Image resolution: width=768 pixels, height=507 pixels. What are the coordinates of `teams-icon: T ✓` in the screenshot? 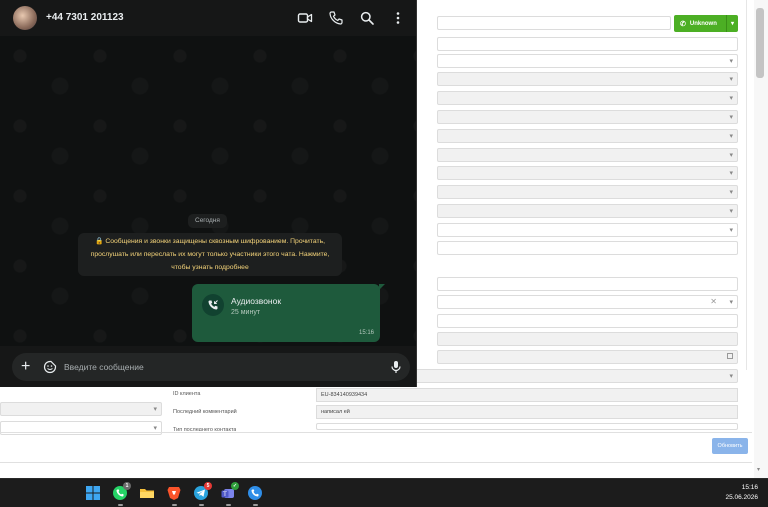 It's located at (229, 494).